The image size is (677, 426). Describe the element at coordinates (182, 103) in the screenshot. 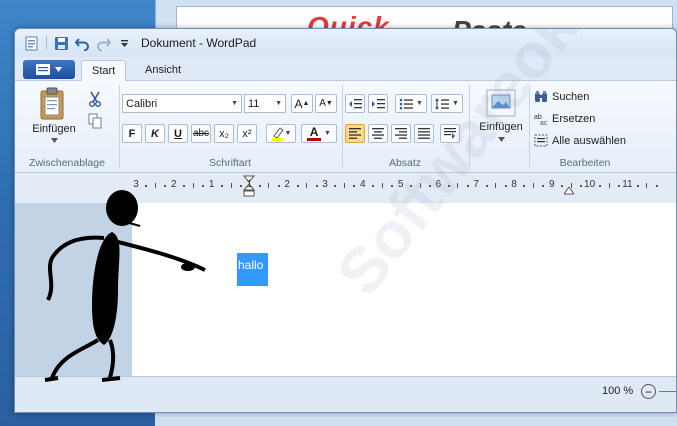

I see `font-family-select: Calibri ▼` at that location.